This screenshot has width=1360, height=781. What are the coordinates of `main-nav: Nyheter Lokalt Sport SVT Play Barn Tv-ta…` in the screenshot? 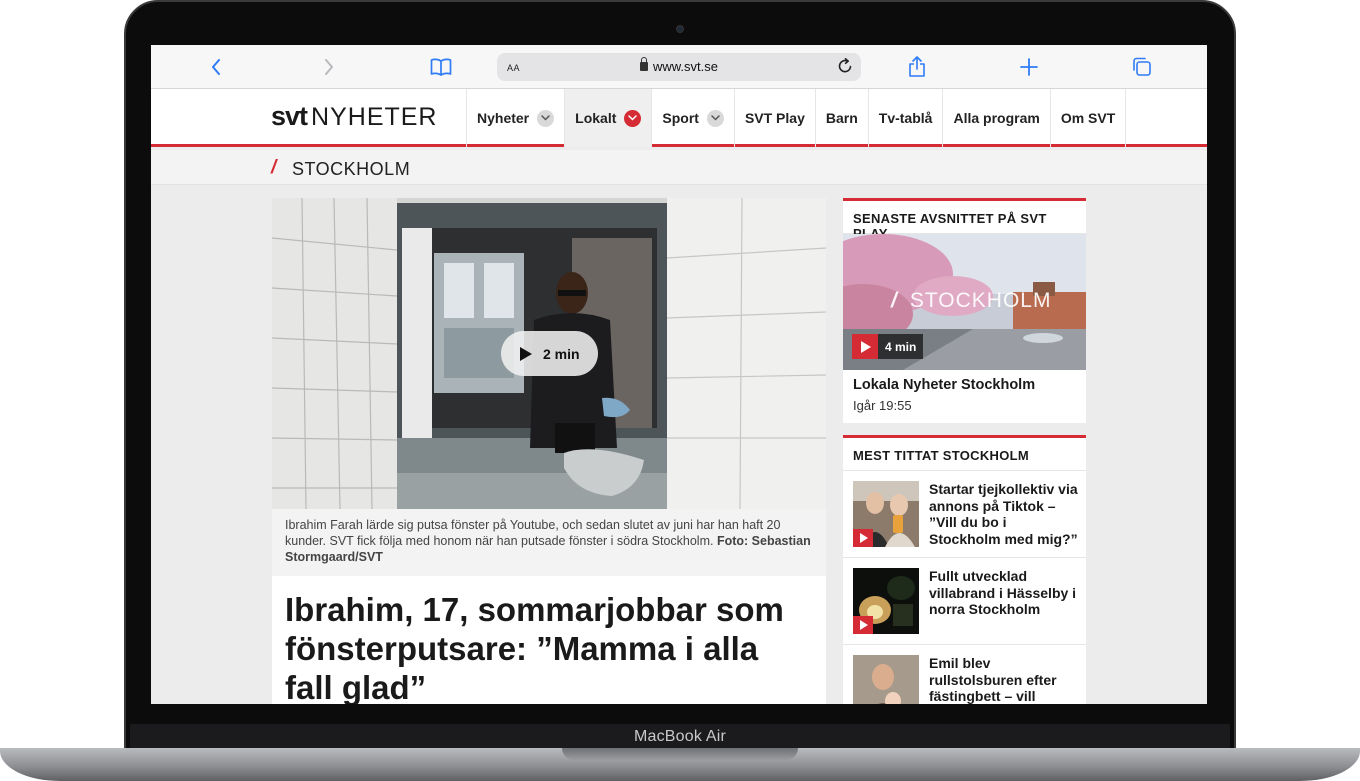 It's located at (796, 118).